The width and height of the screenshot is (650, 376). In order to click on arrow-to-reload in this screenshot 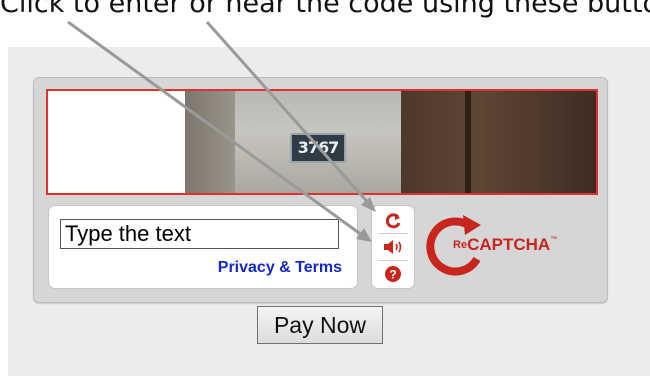, I will do `click(289, 114)`.